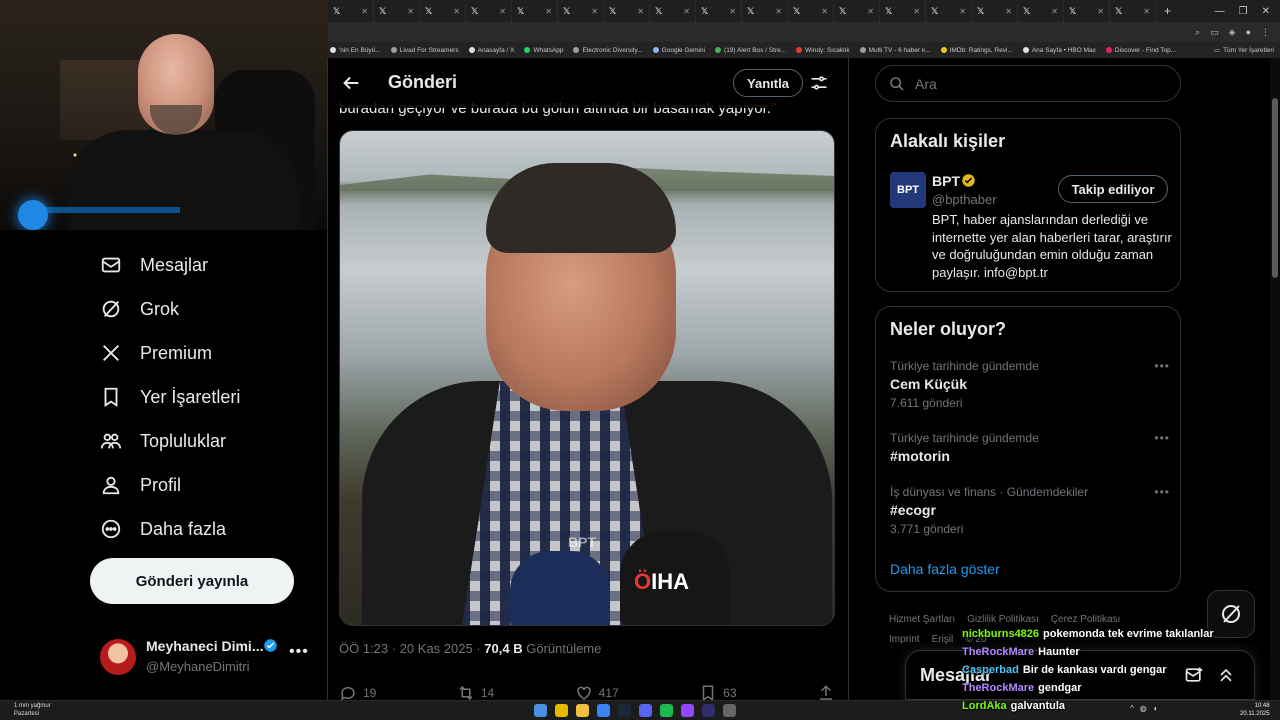  Describe the element at coordinates (424, 50) in the screenshot. I see `bookmark-item: Livad For Streamers` at that location.